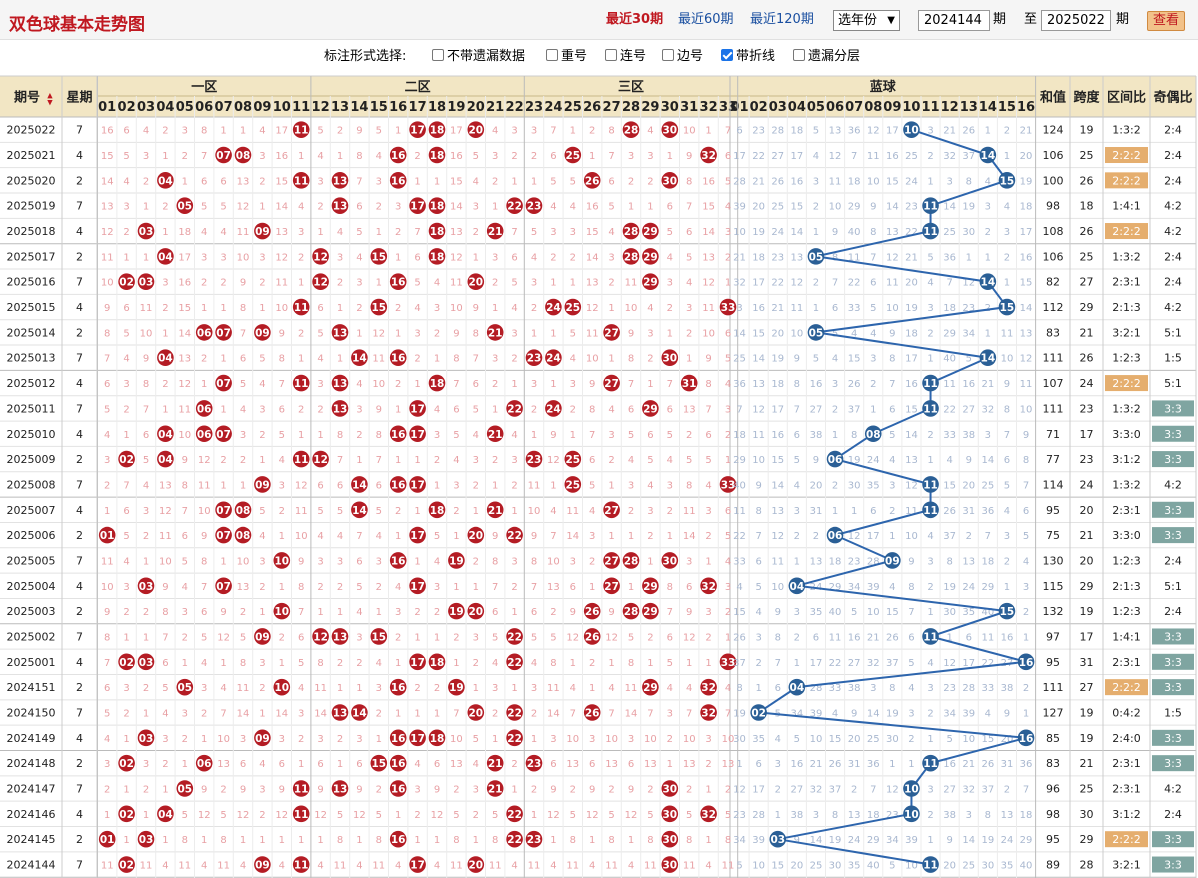  I want to click on red-number-header: 17, so click(418, 107).